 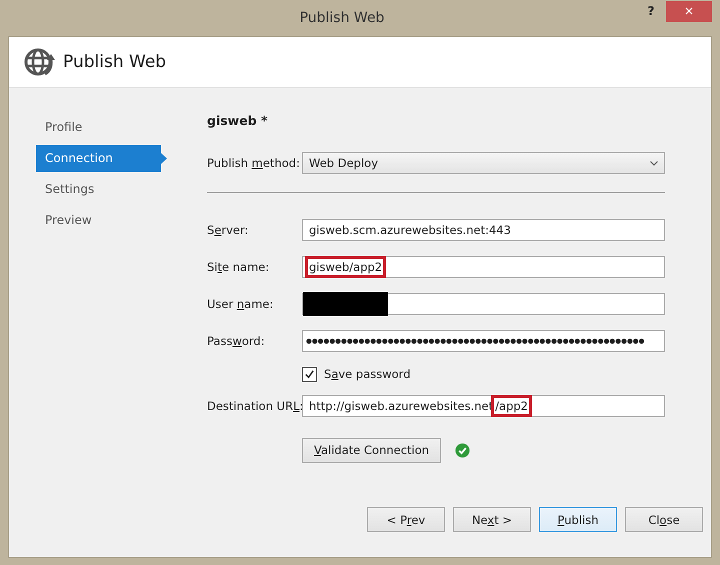 I want to click on header-title: Publish Web, so click(x=114, y=62).